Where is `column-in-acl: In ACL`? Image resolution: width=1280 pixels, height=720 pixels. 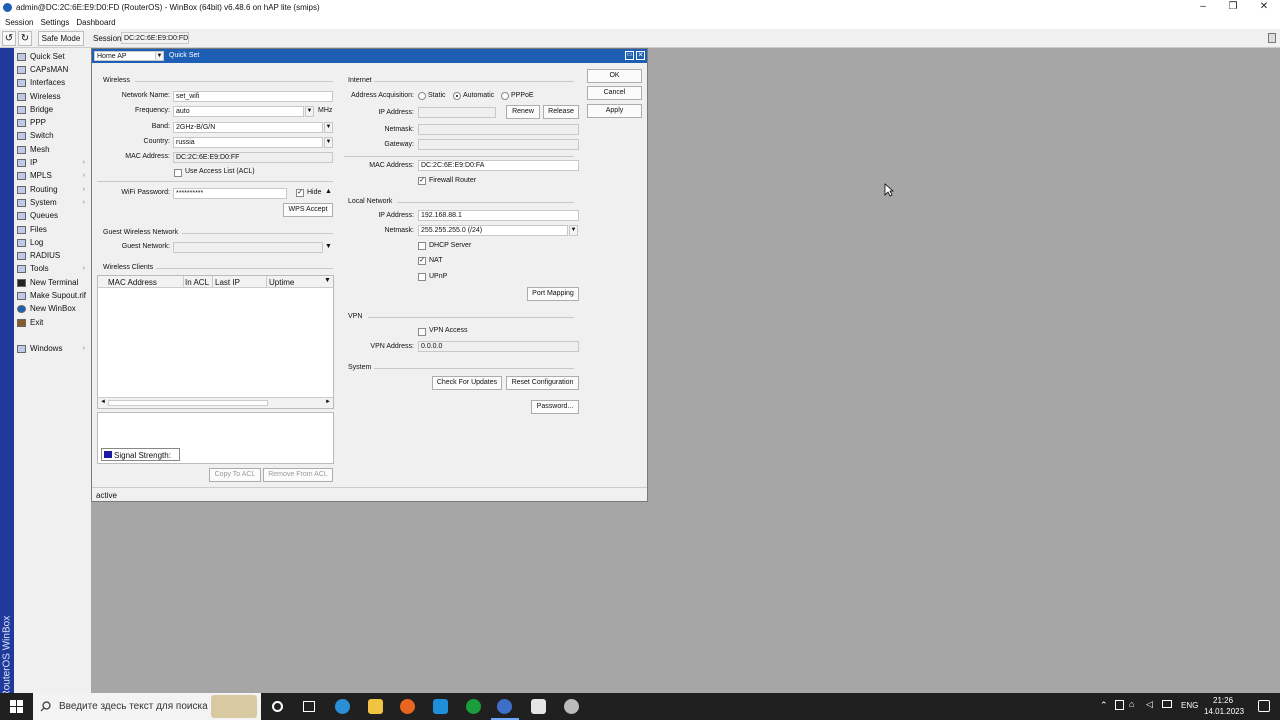
column-in-acl: In ACL is located at coordinates (197, 282).